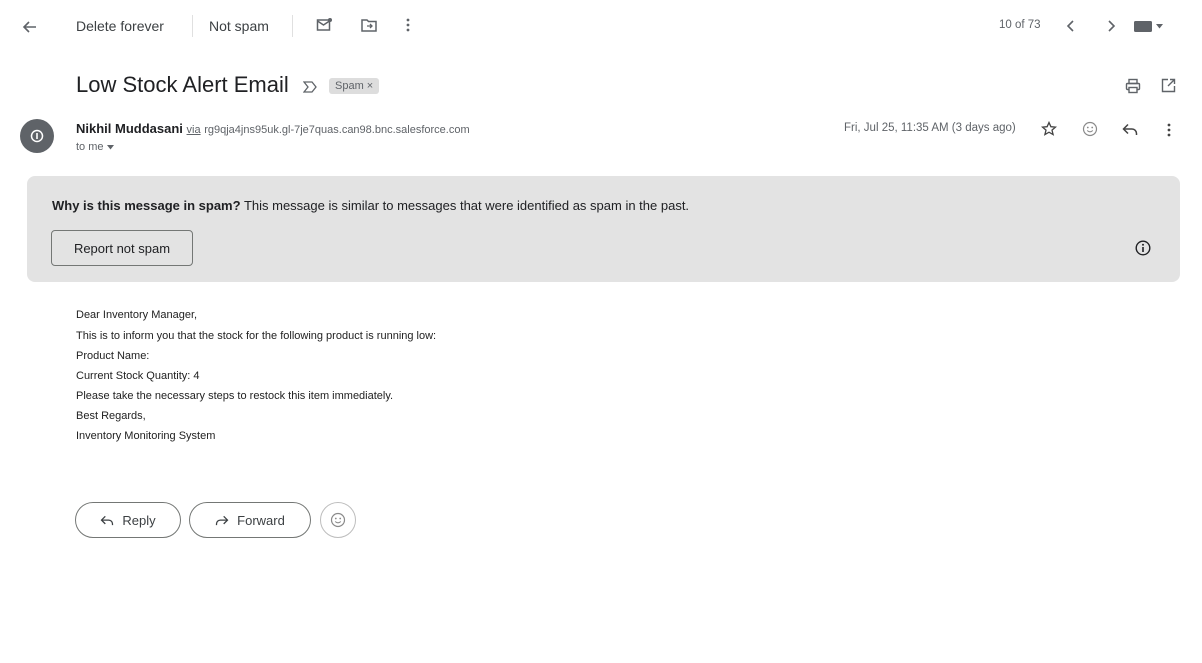 The width and height of the screenshot is (1202, 663). Describe the element at coordinates (349, 86) in the screenshot. I see `spam-label-text: Spam` at that location.